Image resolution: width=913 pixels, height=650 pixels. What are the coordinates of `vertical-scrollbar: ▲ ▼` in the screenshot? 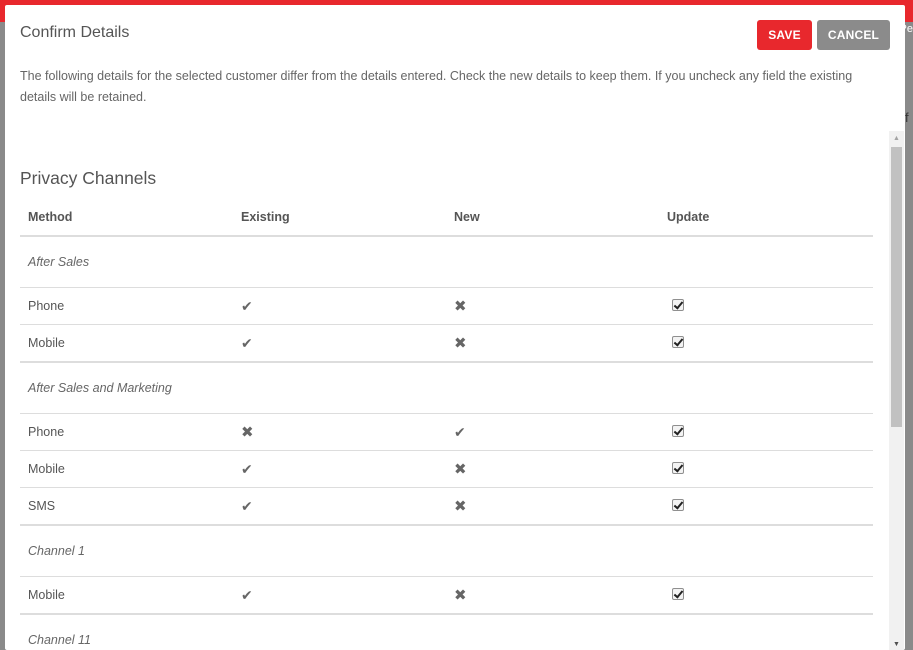 It's located at (896, 390).